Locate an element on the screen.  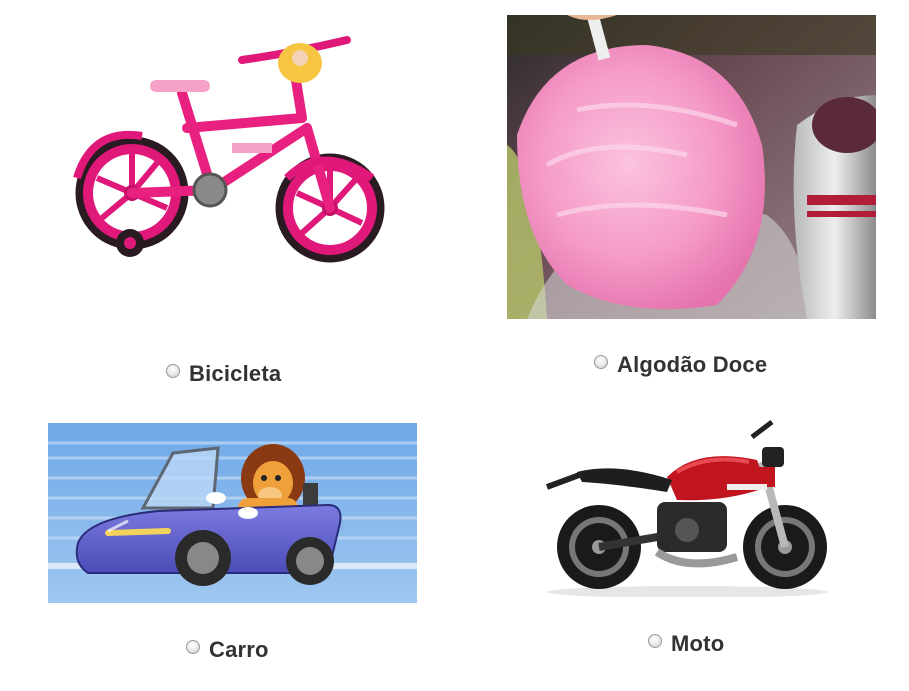
option-algodao-doce: Algodão Doce is located at coordinates (680, 365).